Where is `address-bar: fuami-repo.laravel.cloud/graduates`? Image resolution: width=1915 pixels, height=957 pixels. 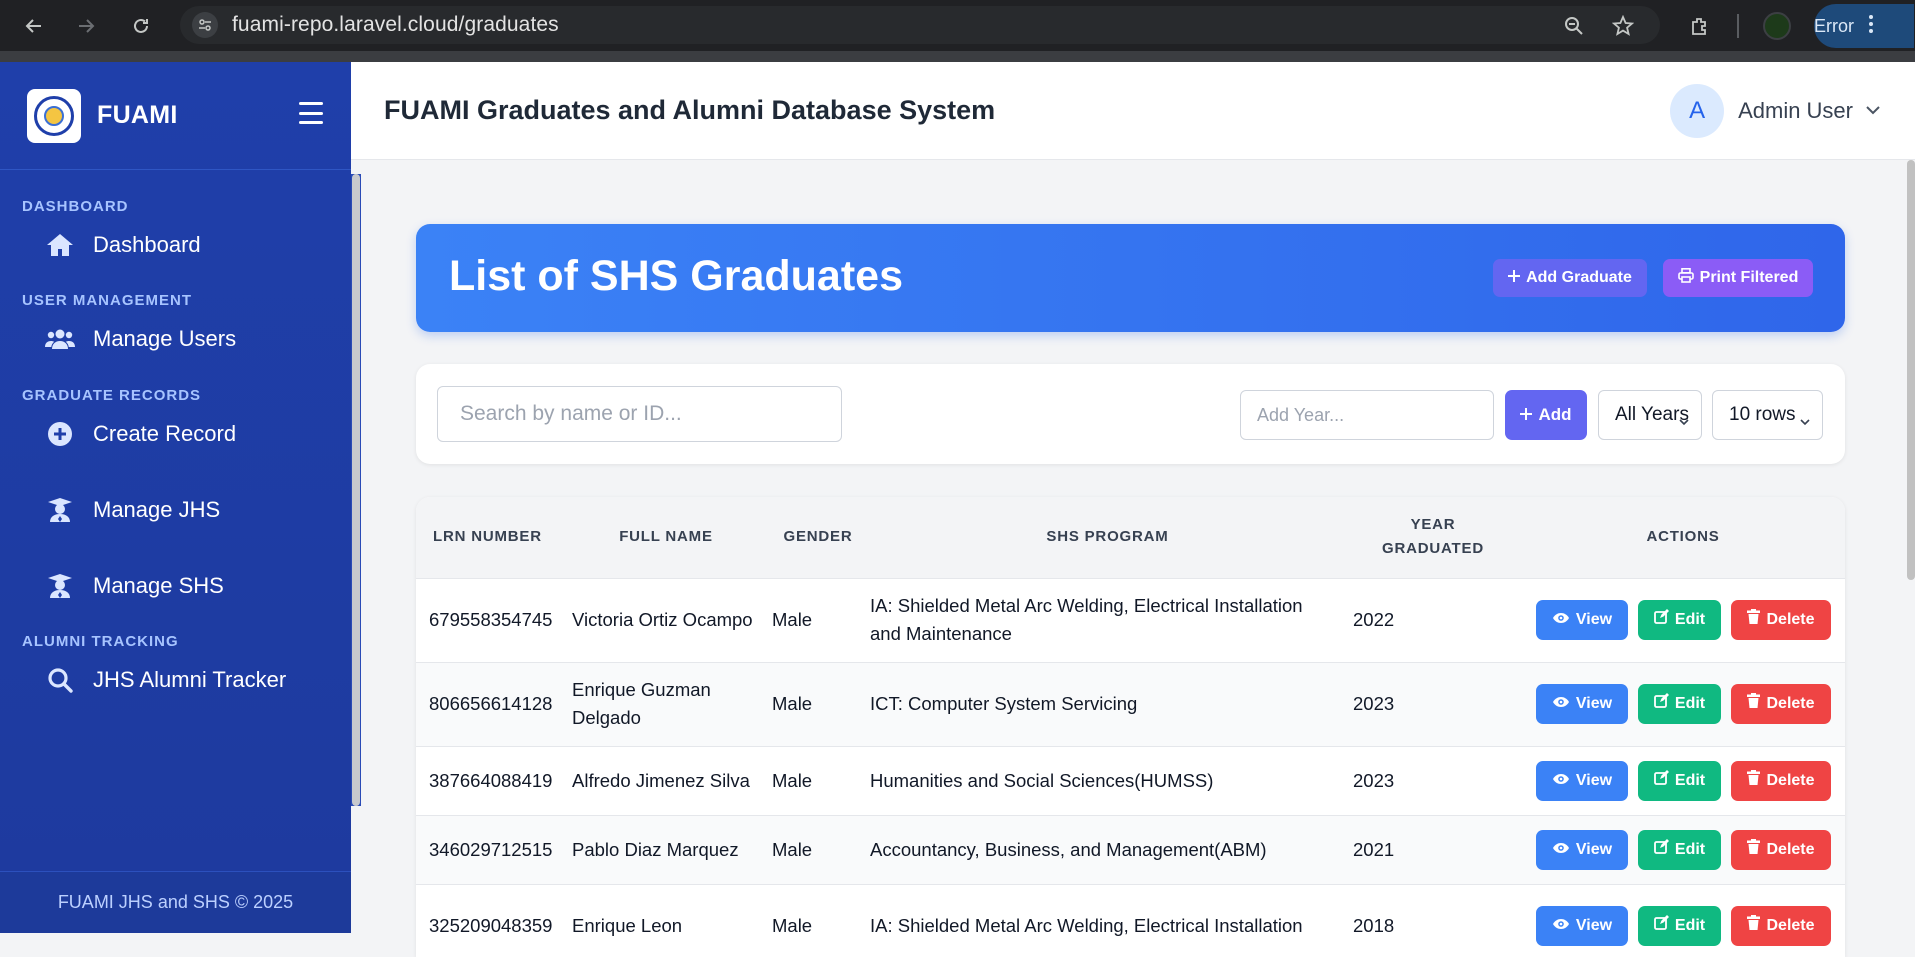 address-bar: fuami-repo.laravel.cloud/graduates is located at coordinates (920, 25).